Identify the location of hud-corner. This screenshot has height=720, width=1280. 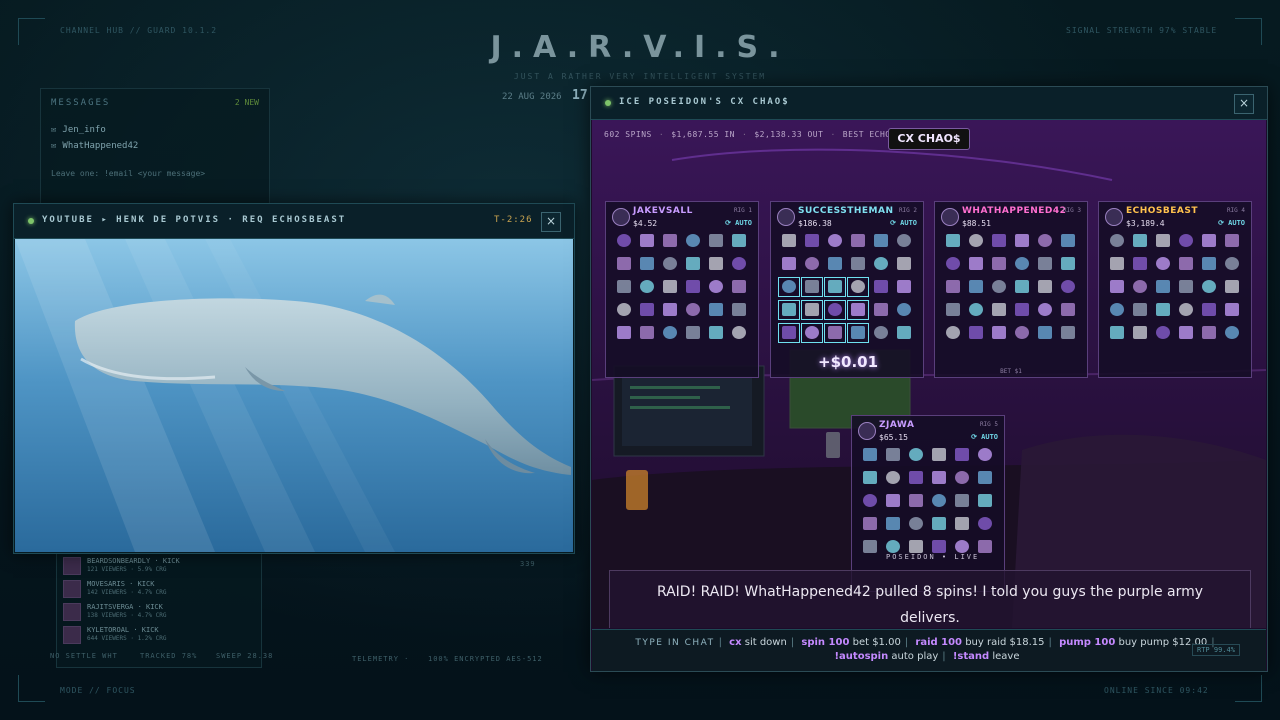
(1248, 688).